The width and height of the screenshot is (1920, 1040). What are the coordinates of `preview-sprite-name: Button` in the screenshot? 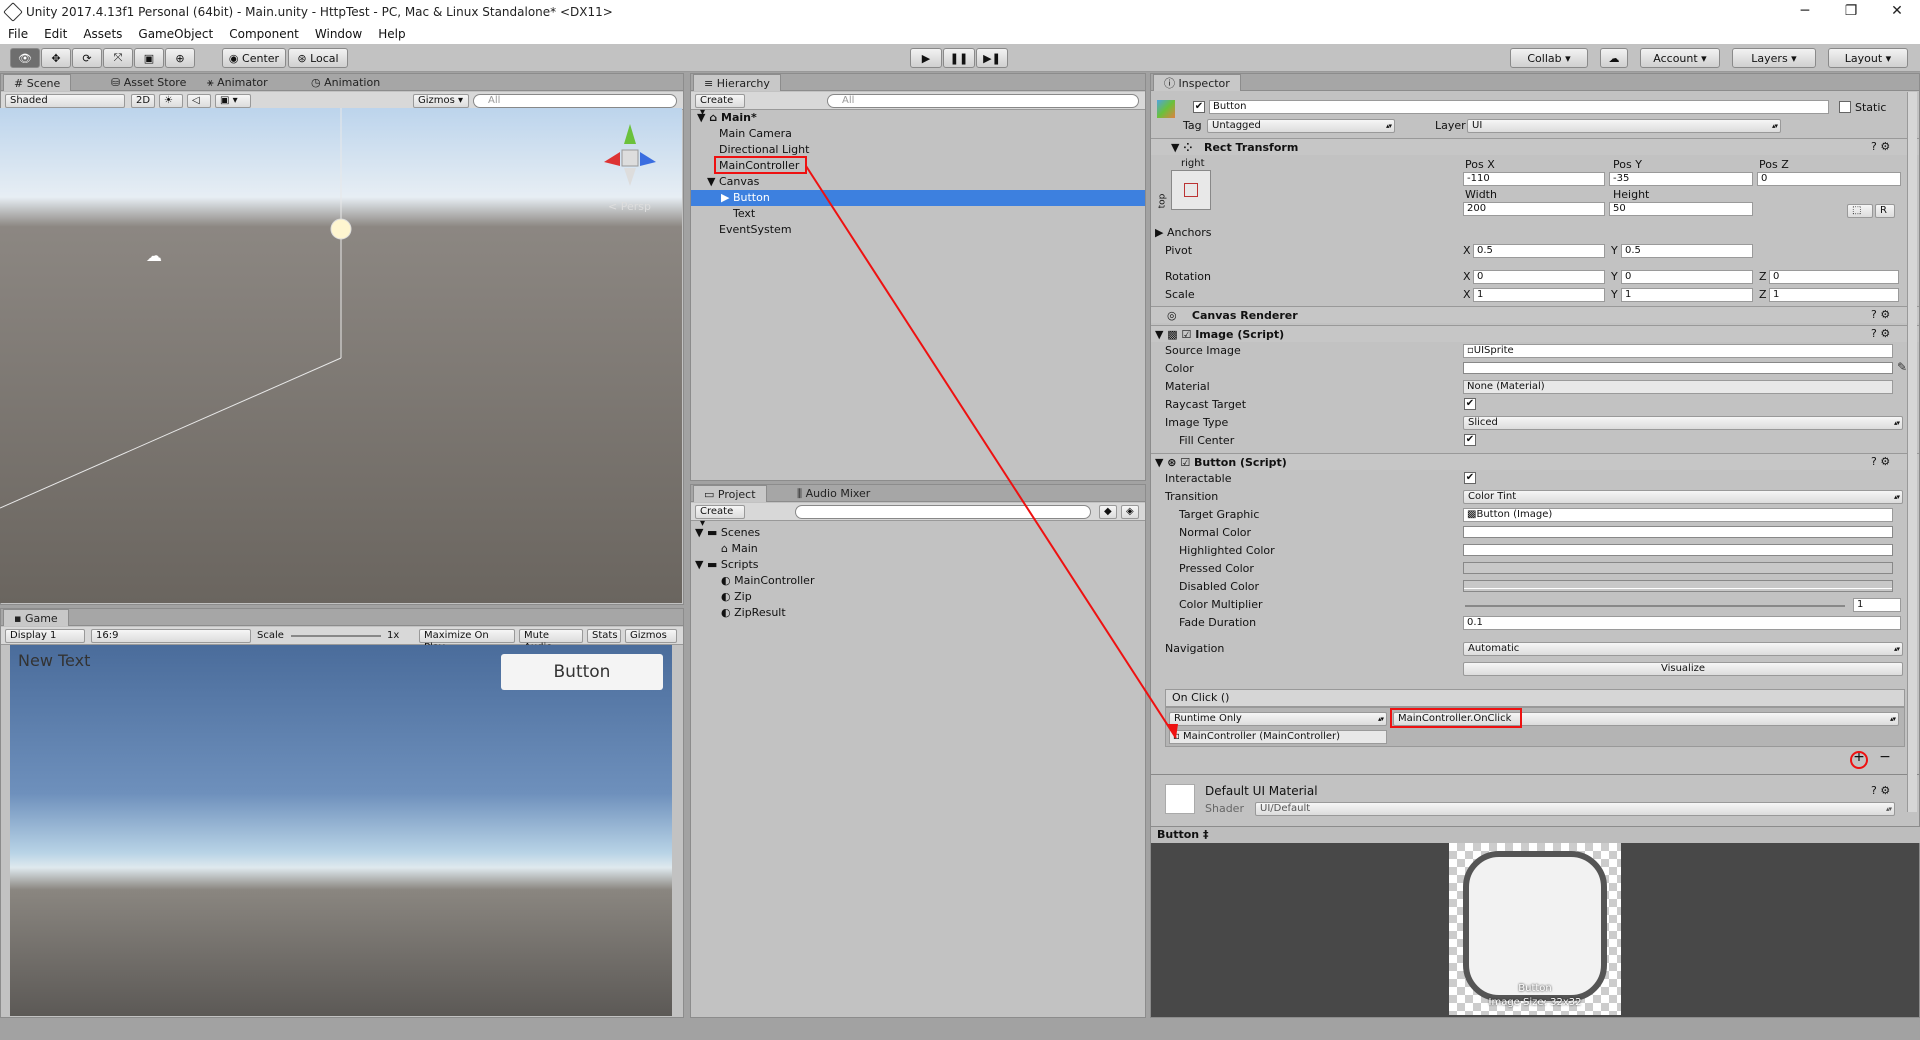 It's located at (1535, 988).